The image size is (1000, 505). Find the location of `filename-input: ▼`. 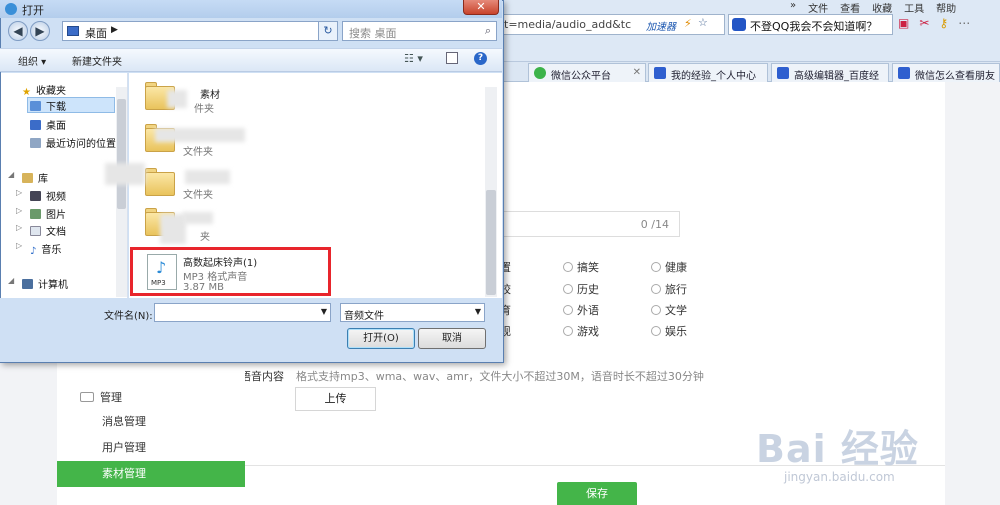

filename-input: ▼ is located at coordinates (242, 312).